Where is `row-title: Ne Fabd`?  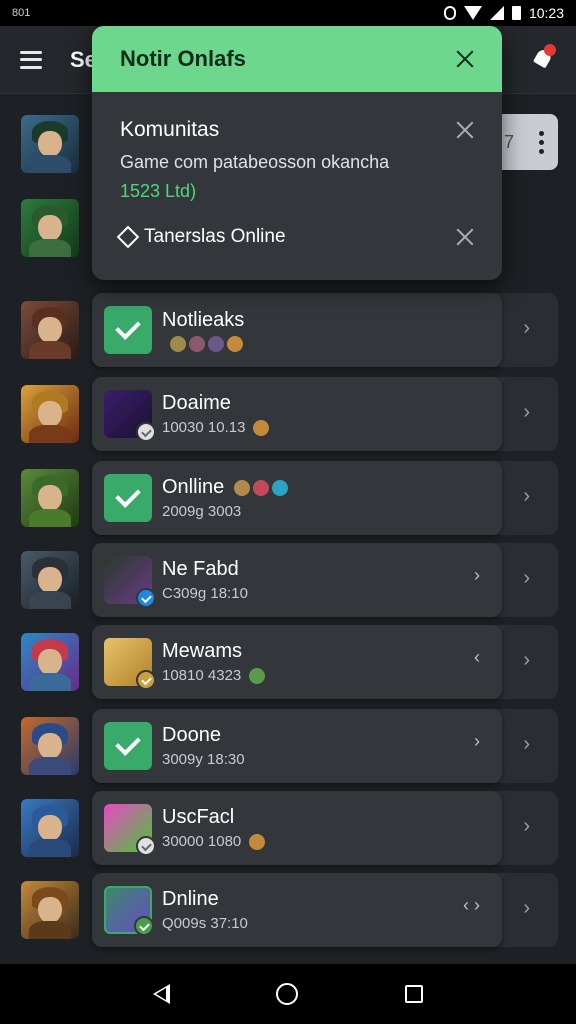
row-title: Ne Fabd is located at coordinates (200, 569).